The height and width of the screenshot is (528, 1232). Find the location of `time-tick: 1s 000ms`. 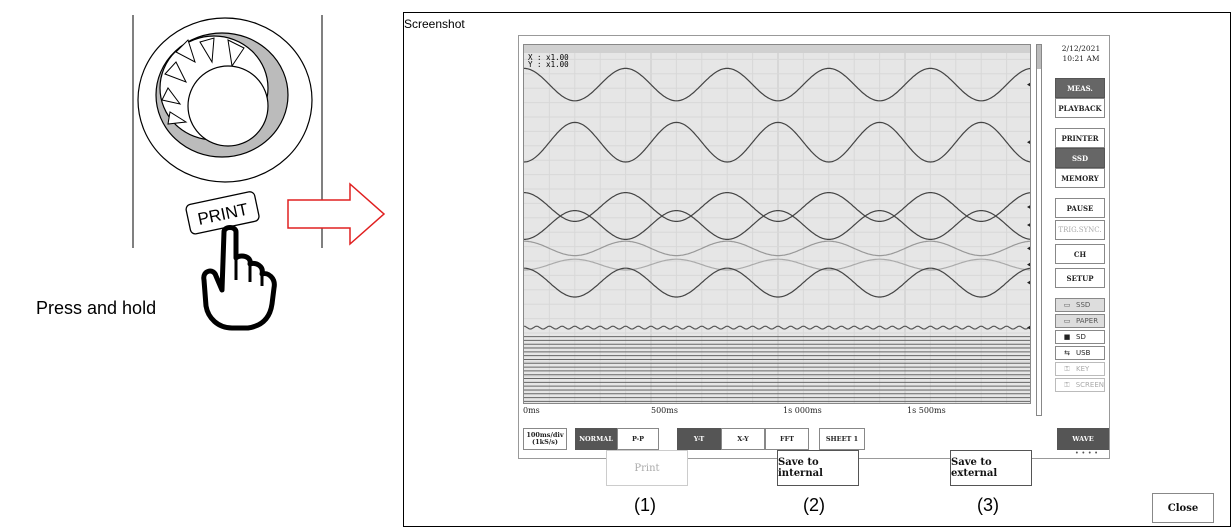

time-tick: 1s 000ms is located at coordinates (802, 410).